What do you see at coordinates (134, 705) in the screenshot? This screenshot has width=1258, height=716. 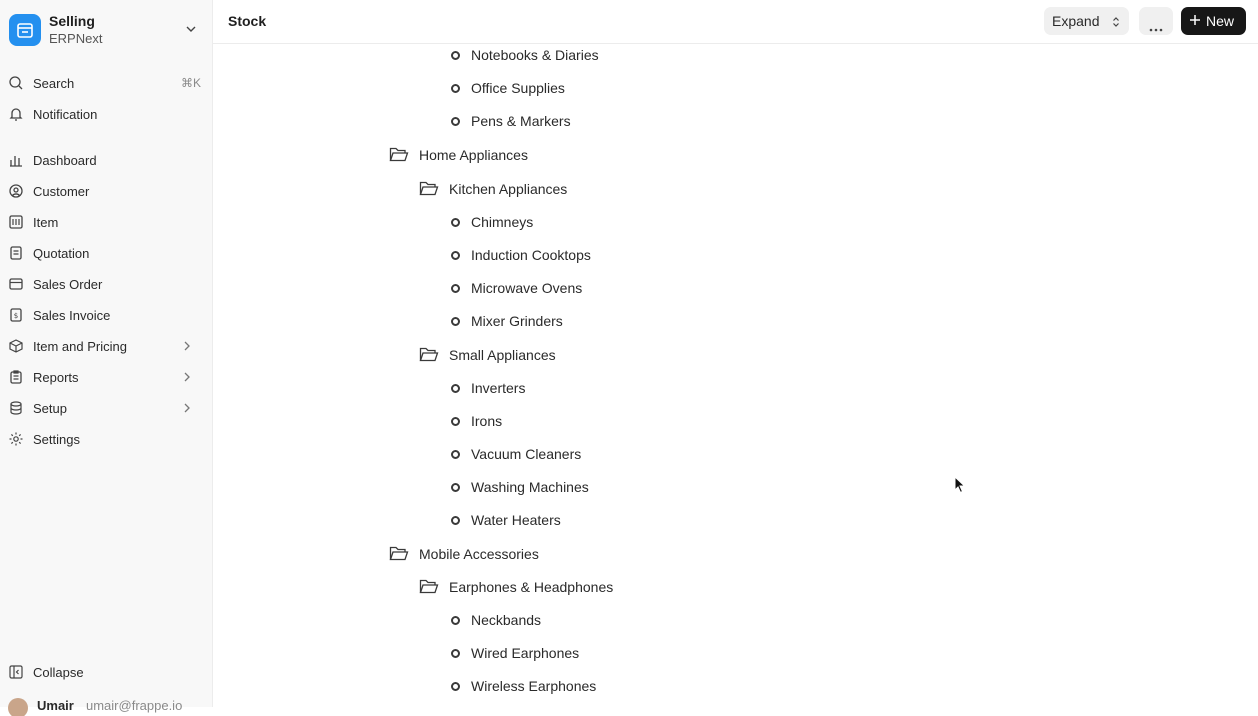 I see `user-email: umair@frappe.io` at bounding box center [134, 705].